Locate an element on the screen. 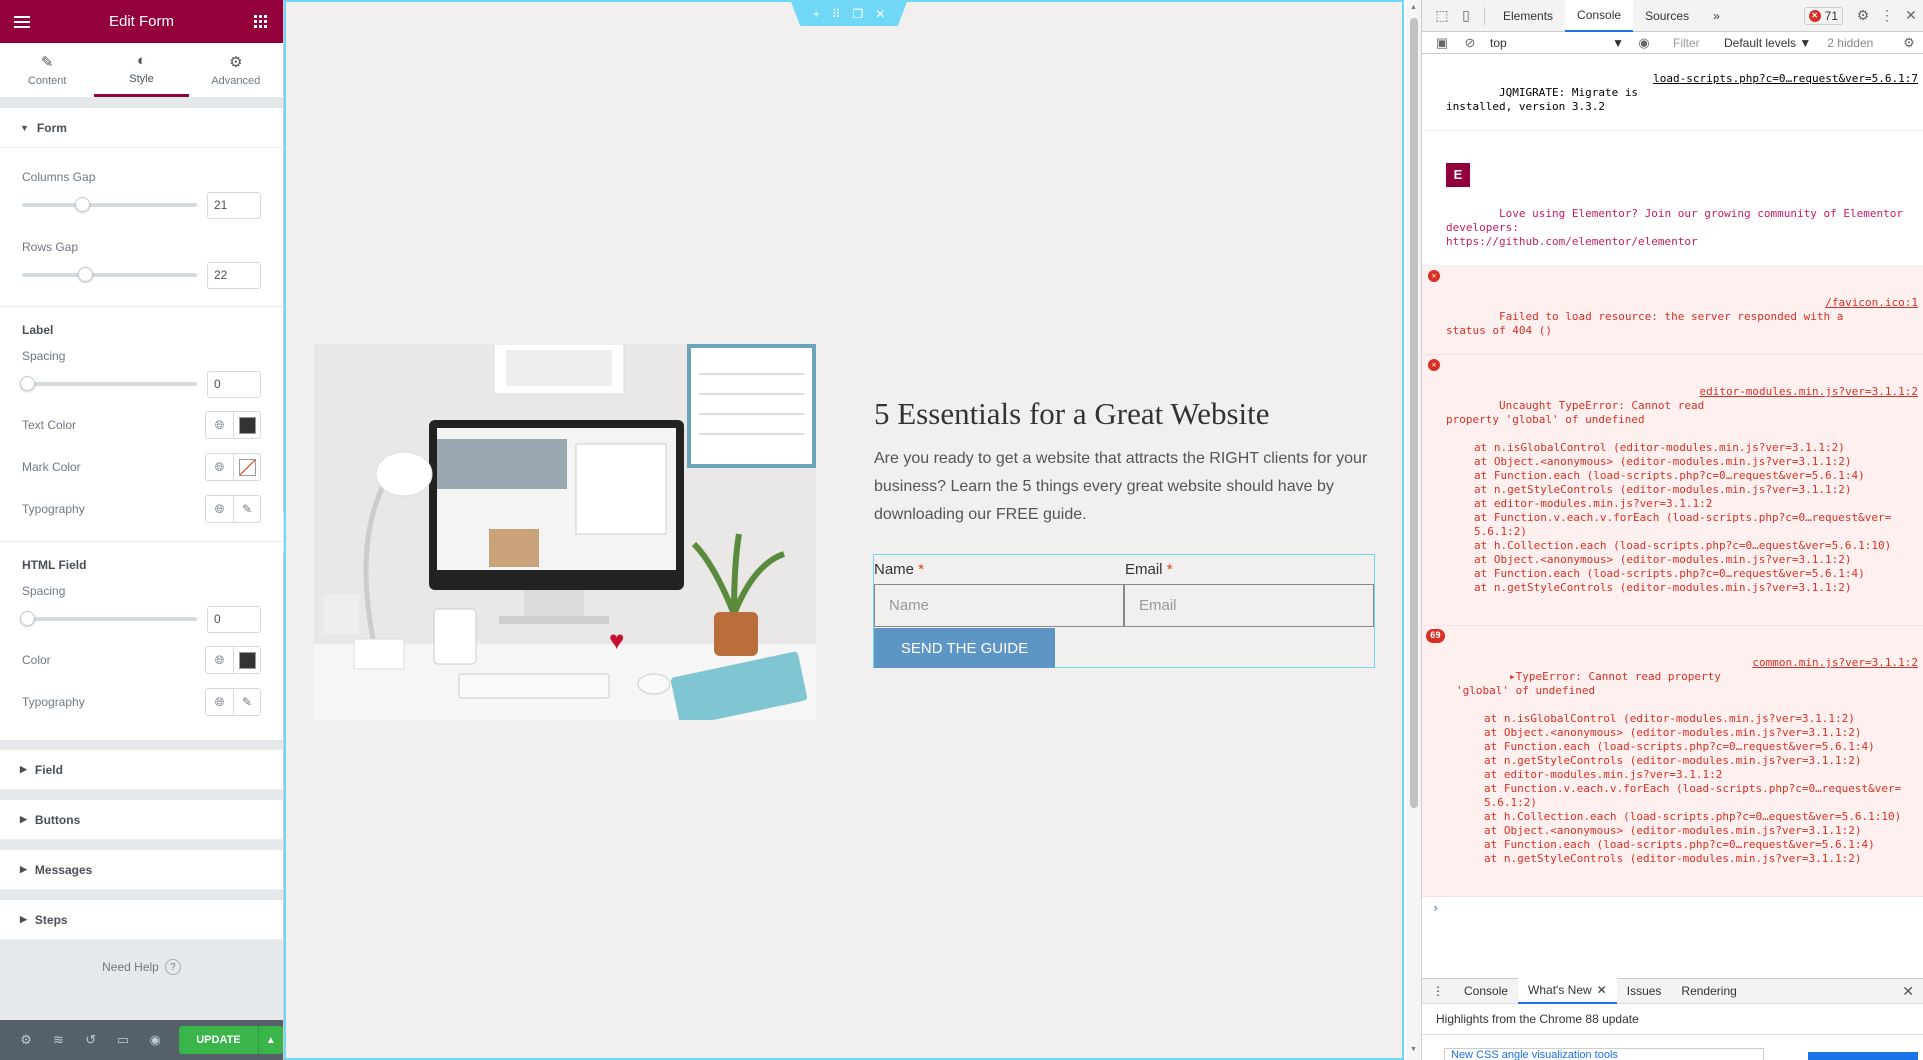  live-expression-eye-icon: ◉ is located at coordinates (1644, 43).